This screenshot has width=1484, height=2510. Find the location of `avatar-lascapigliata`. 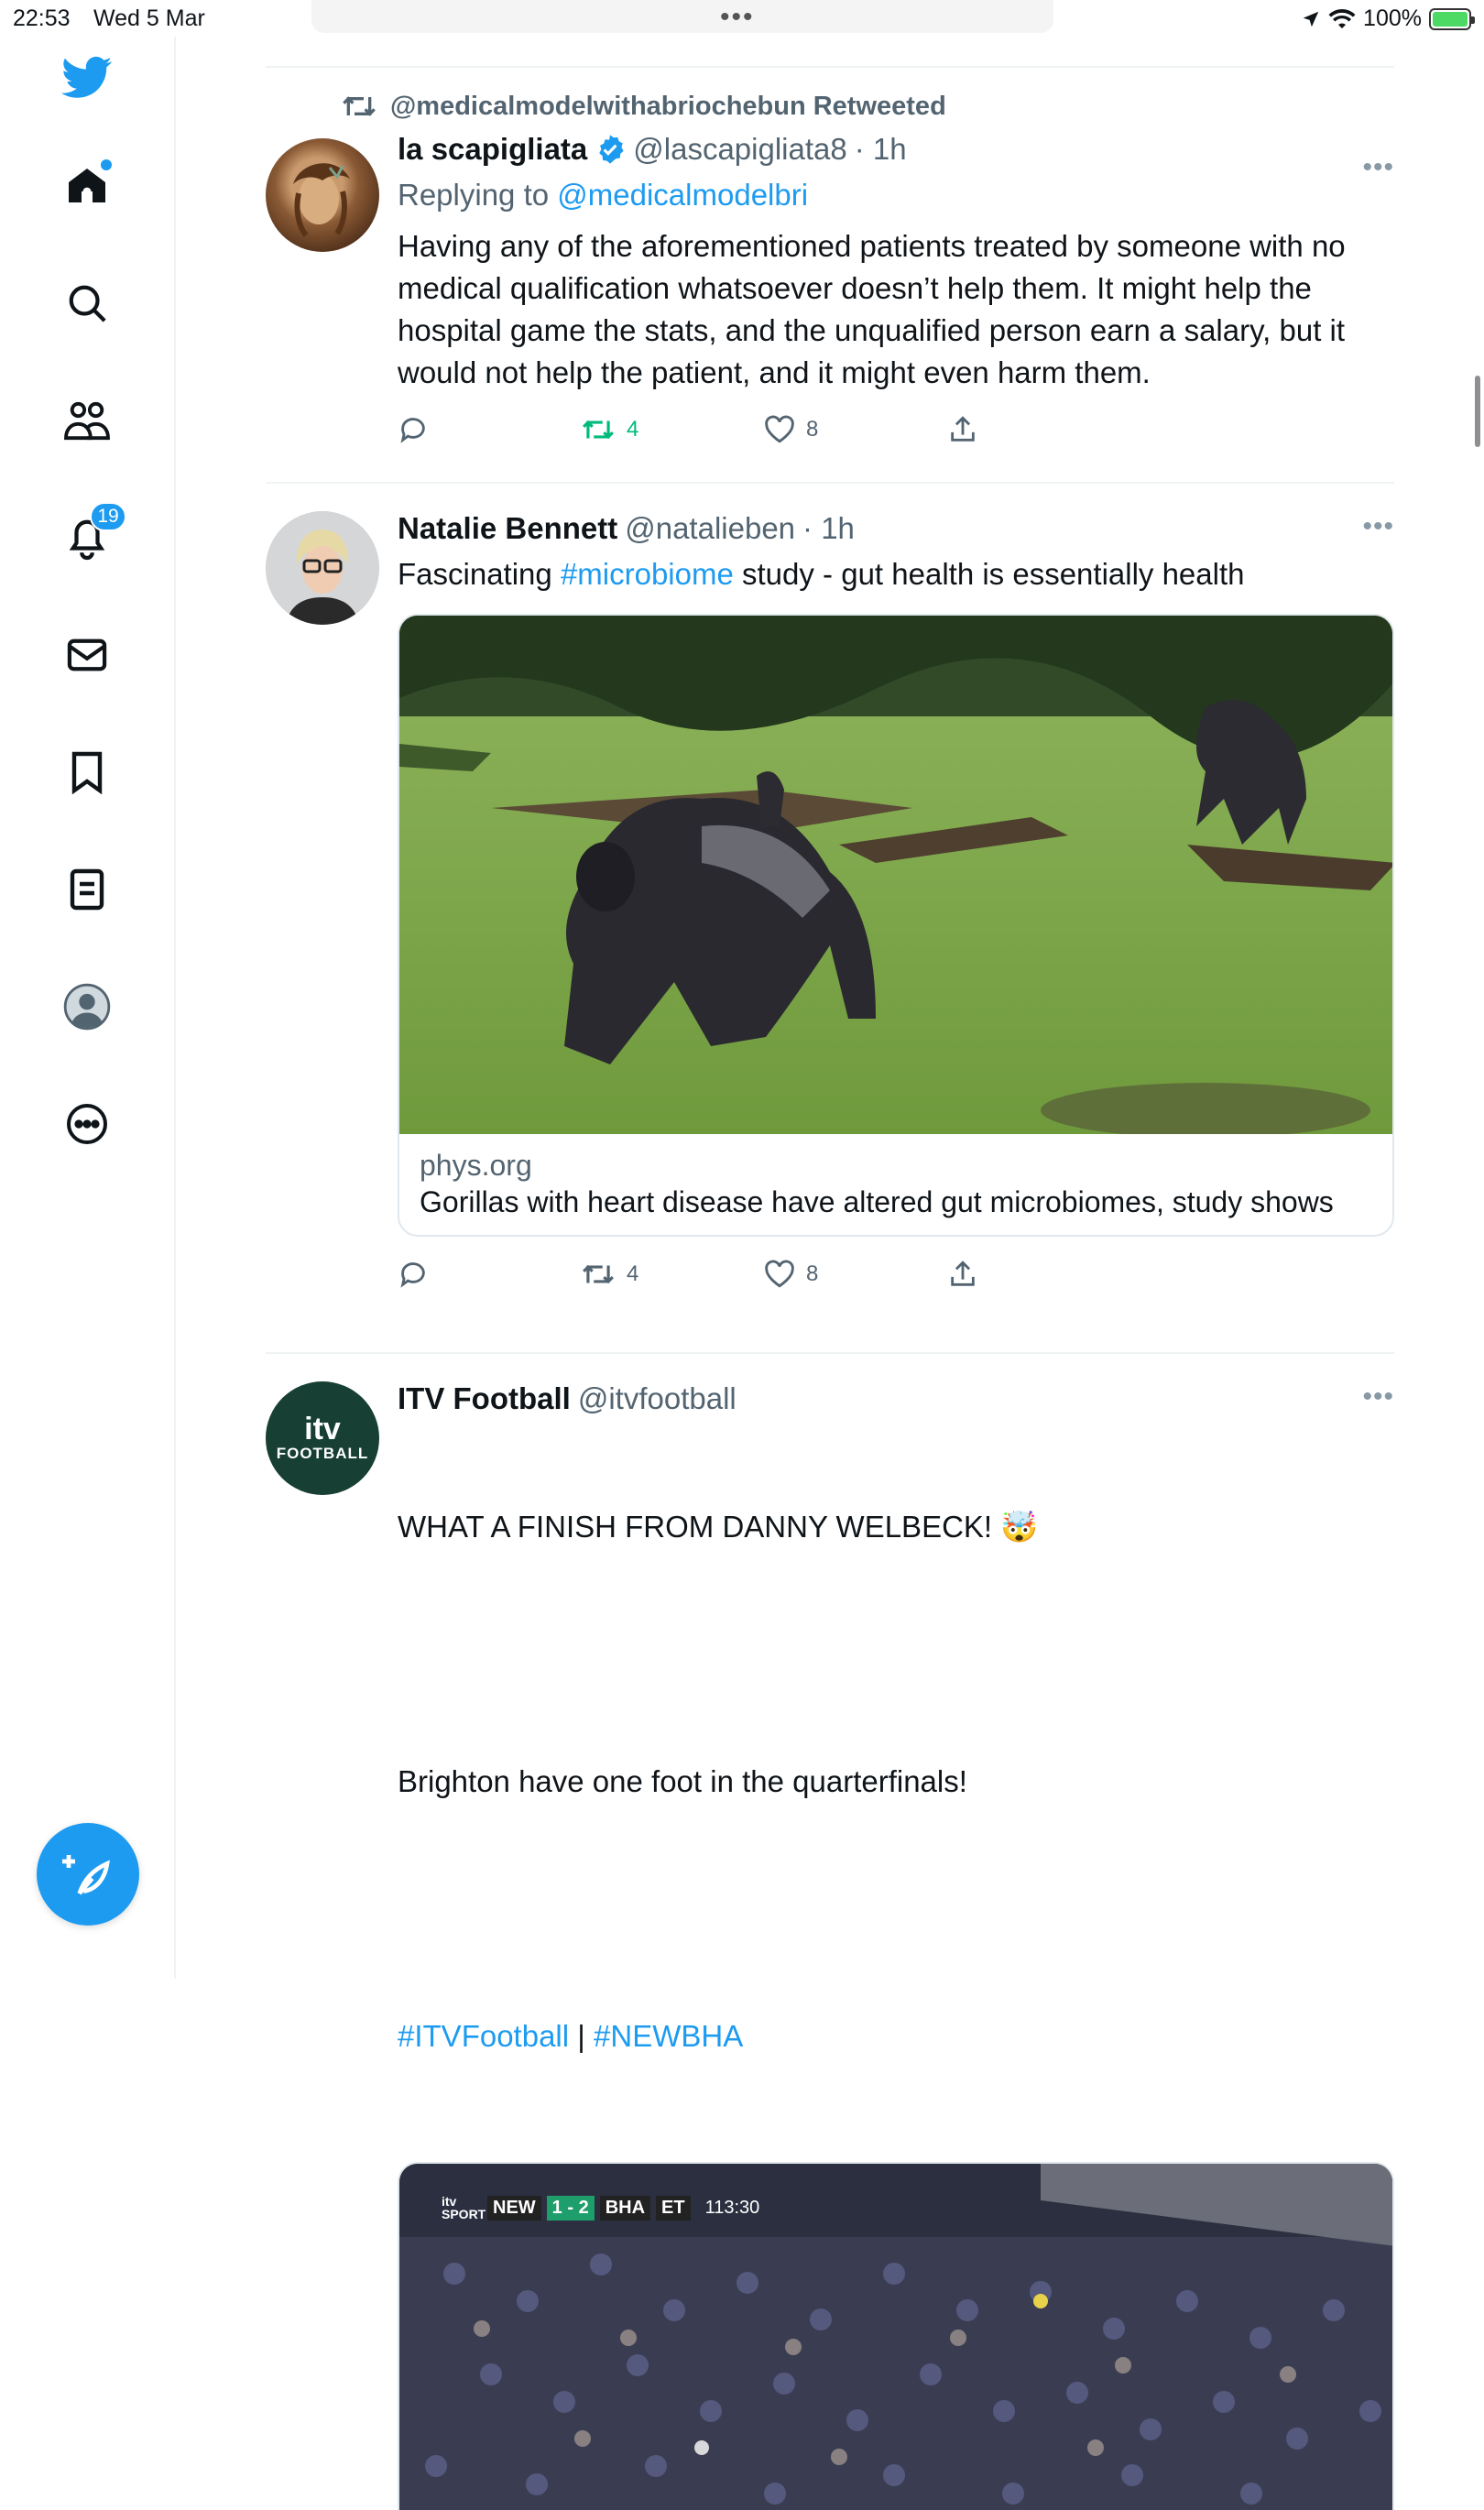

avatar-lascapigliata is located at coordinates (322, 195).